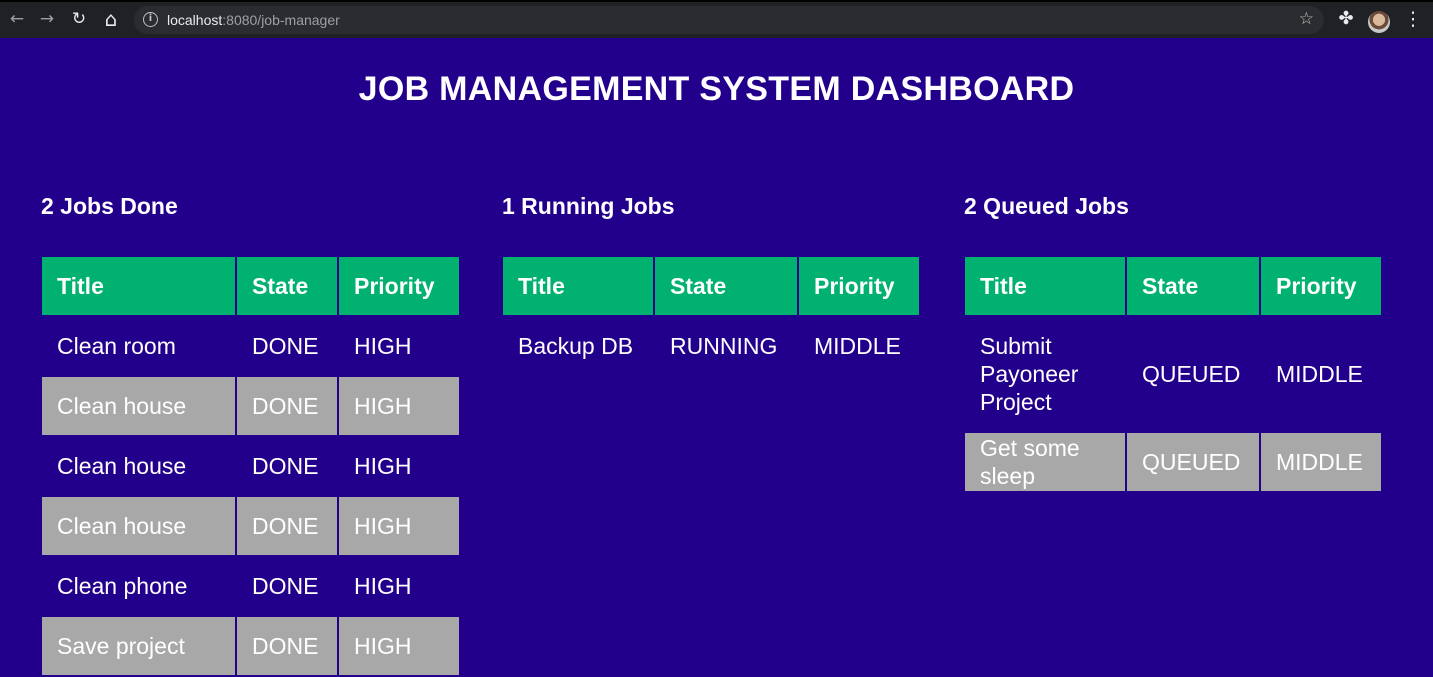 This screenshot has width=1433, height=677. I want to click on forward-arrow-icon: →, so click(47, 19).